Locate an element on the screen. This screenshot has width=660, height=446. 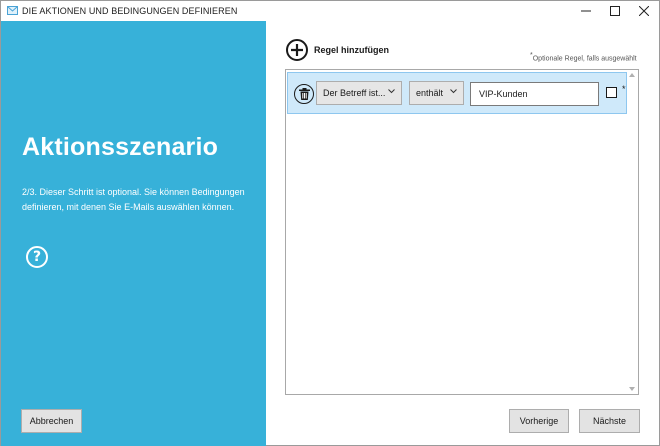
condition-operator-value: enthält is located at coordinates (430, 93).